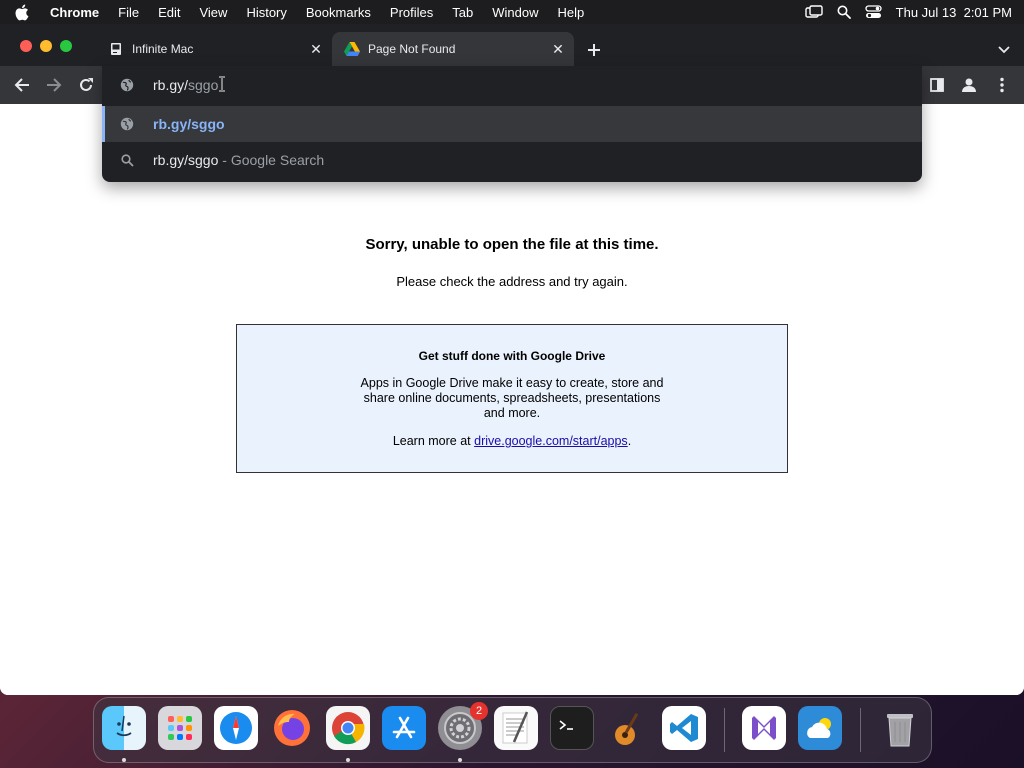  I want to click on menu-history: History, so click(266, 12).